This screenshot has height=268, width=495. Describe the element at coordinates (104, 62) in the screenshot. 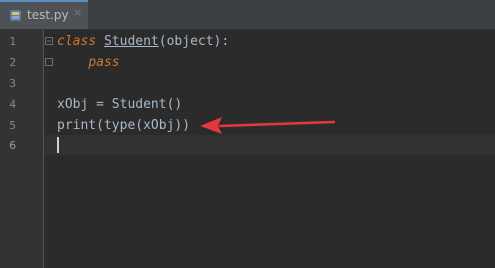

I see `keyword-pass: pass` at that location.